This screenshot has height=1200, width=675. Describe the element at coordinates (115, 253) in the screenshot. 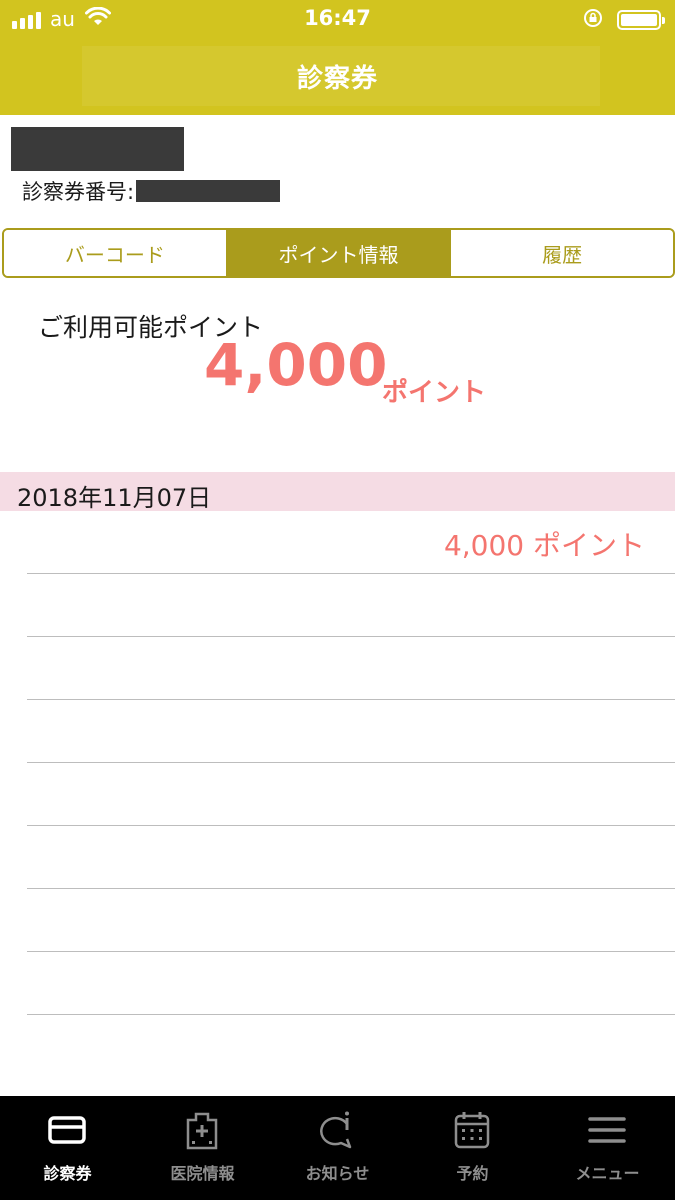

I see `tab-barcode: バーコード` at that location.